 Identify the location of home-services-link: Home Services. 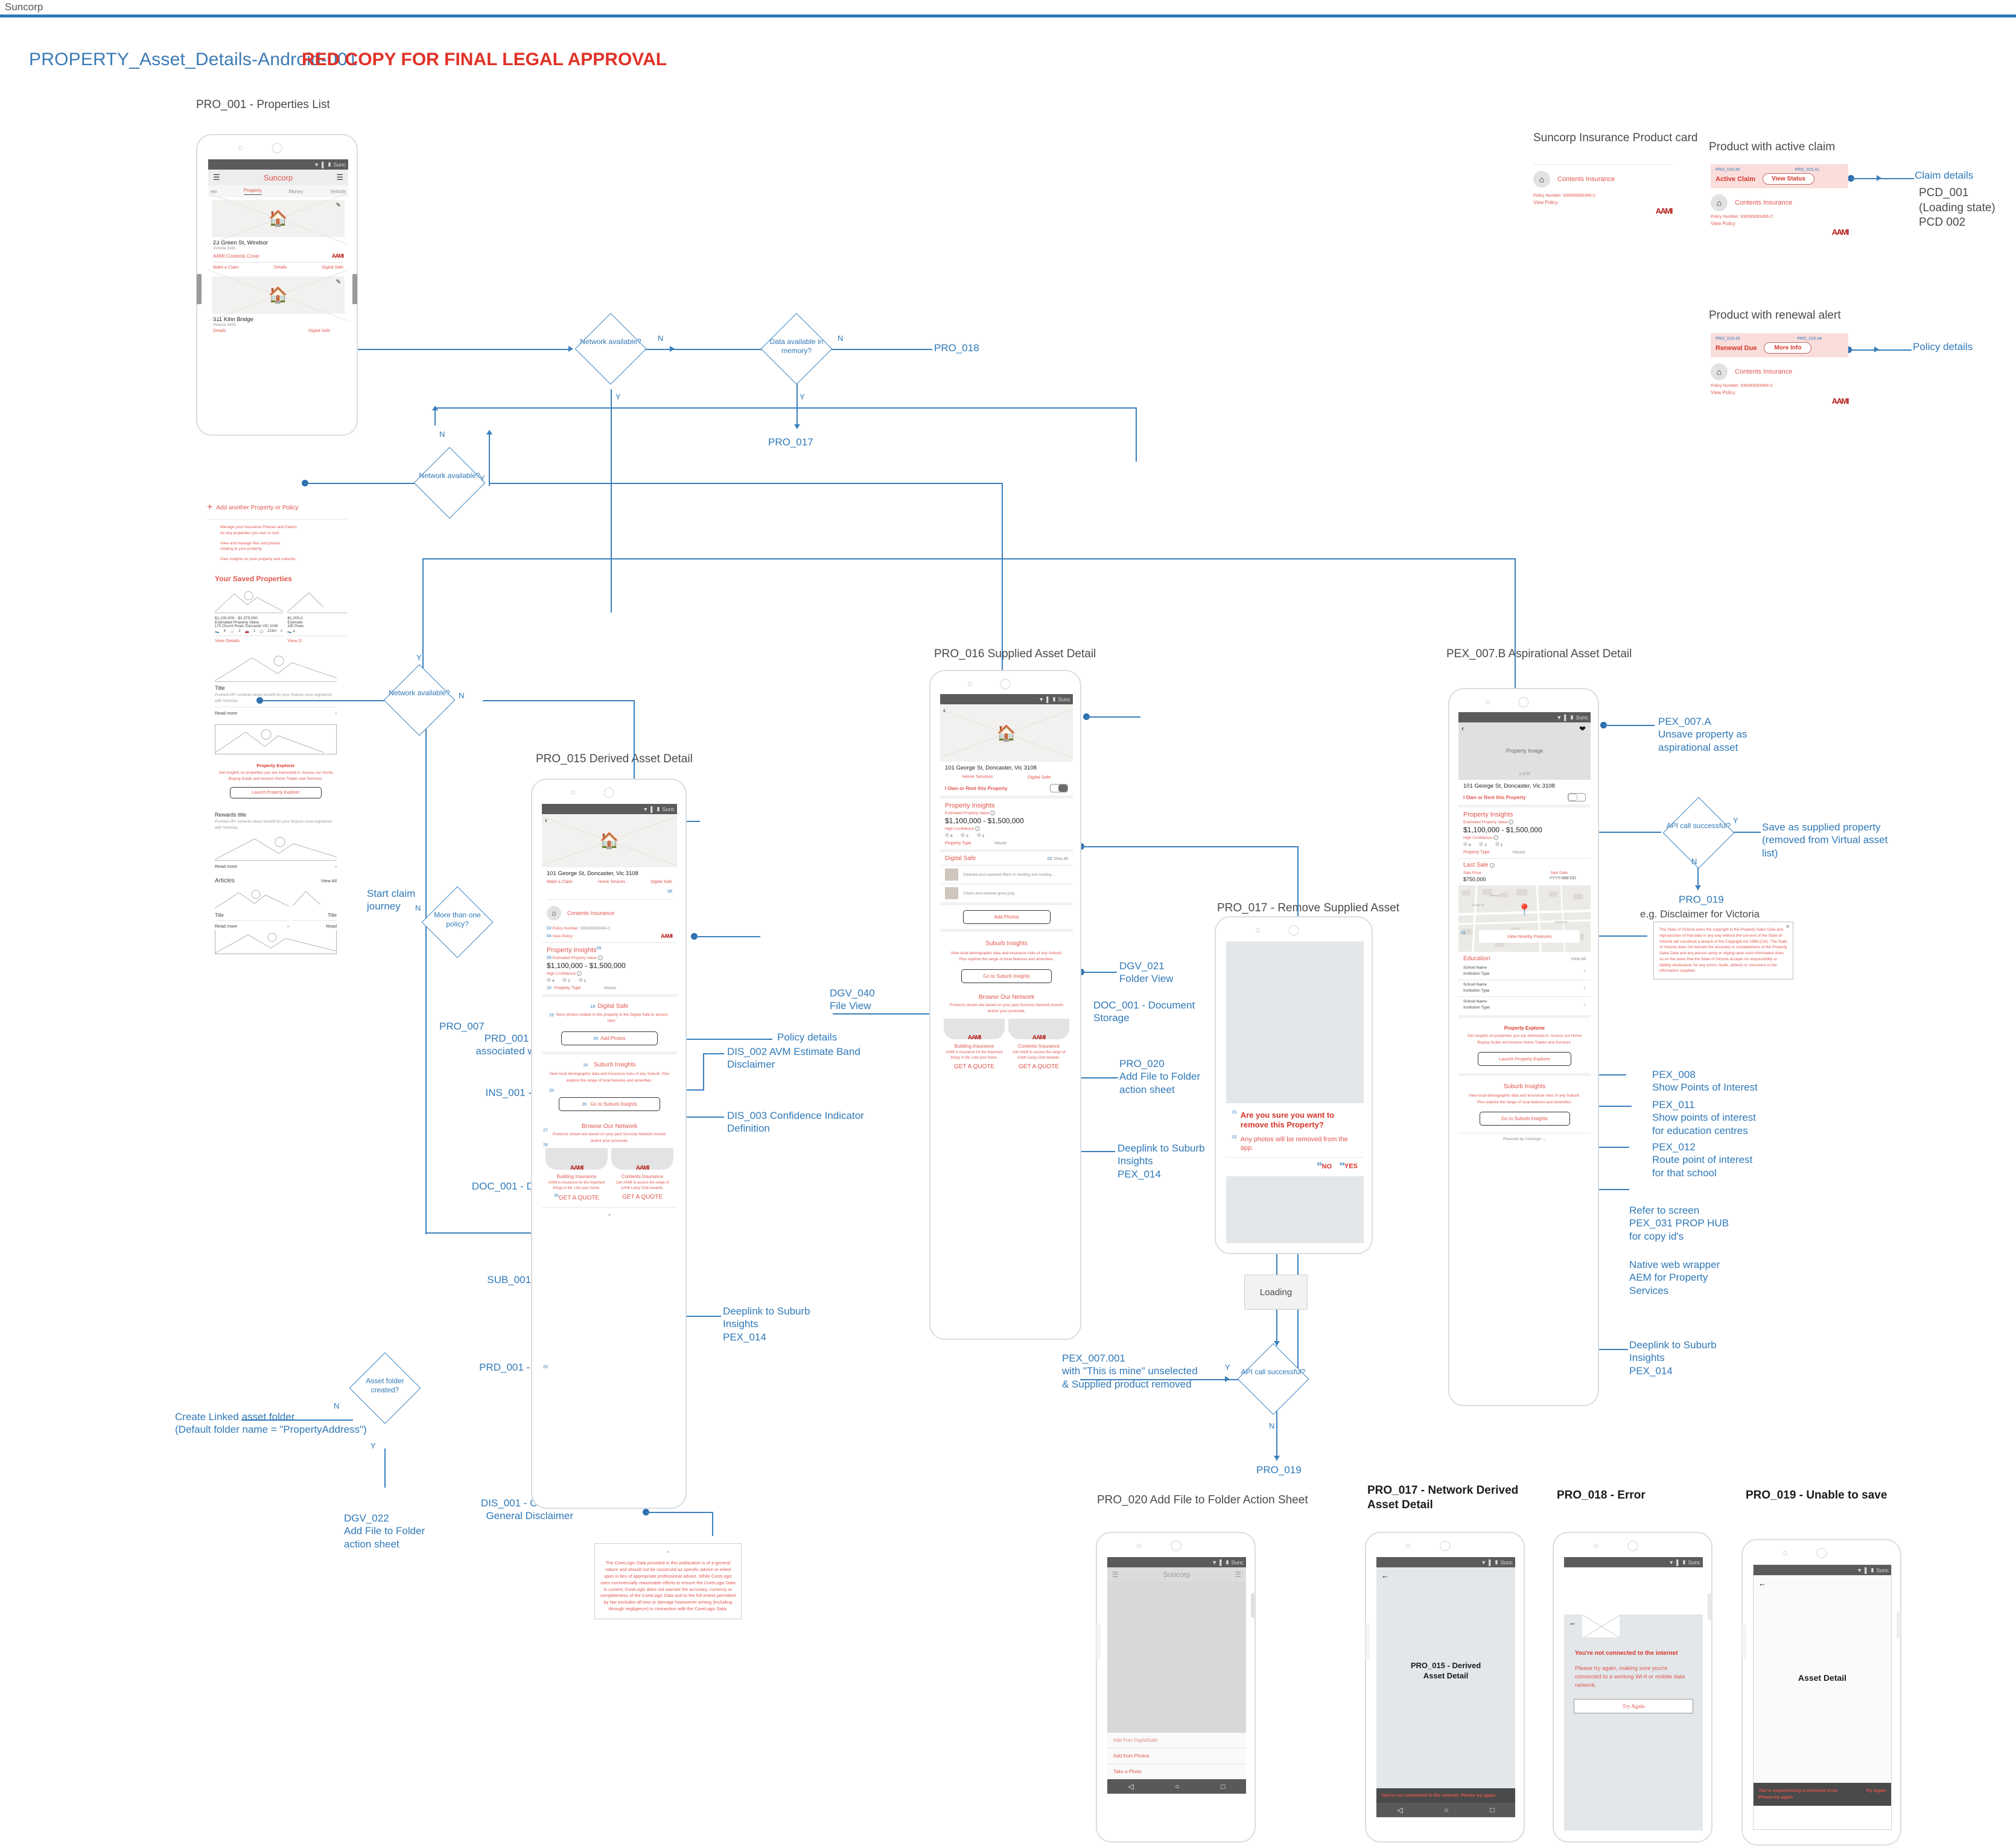
(977, 777).